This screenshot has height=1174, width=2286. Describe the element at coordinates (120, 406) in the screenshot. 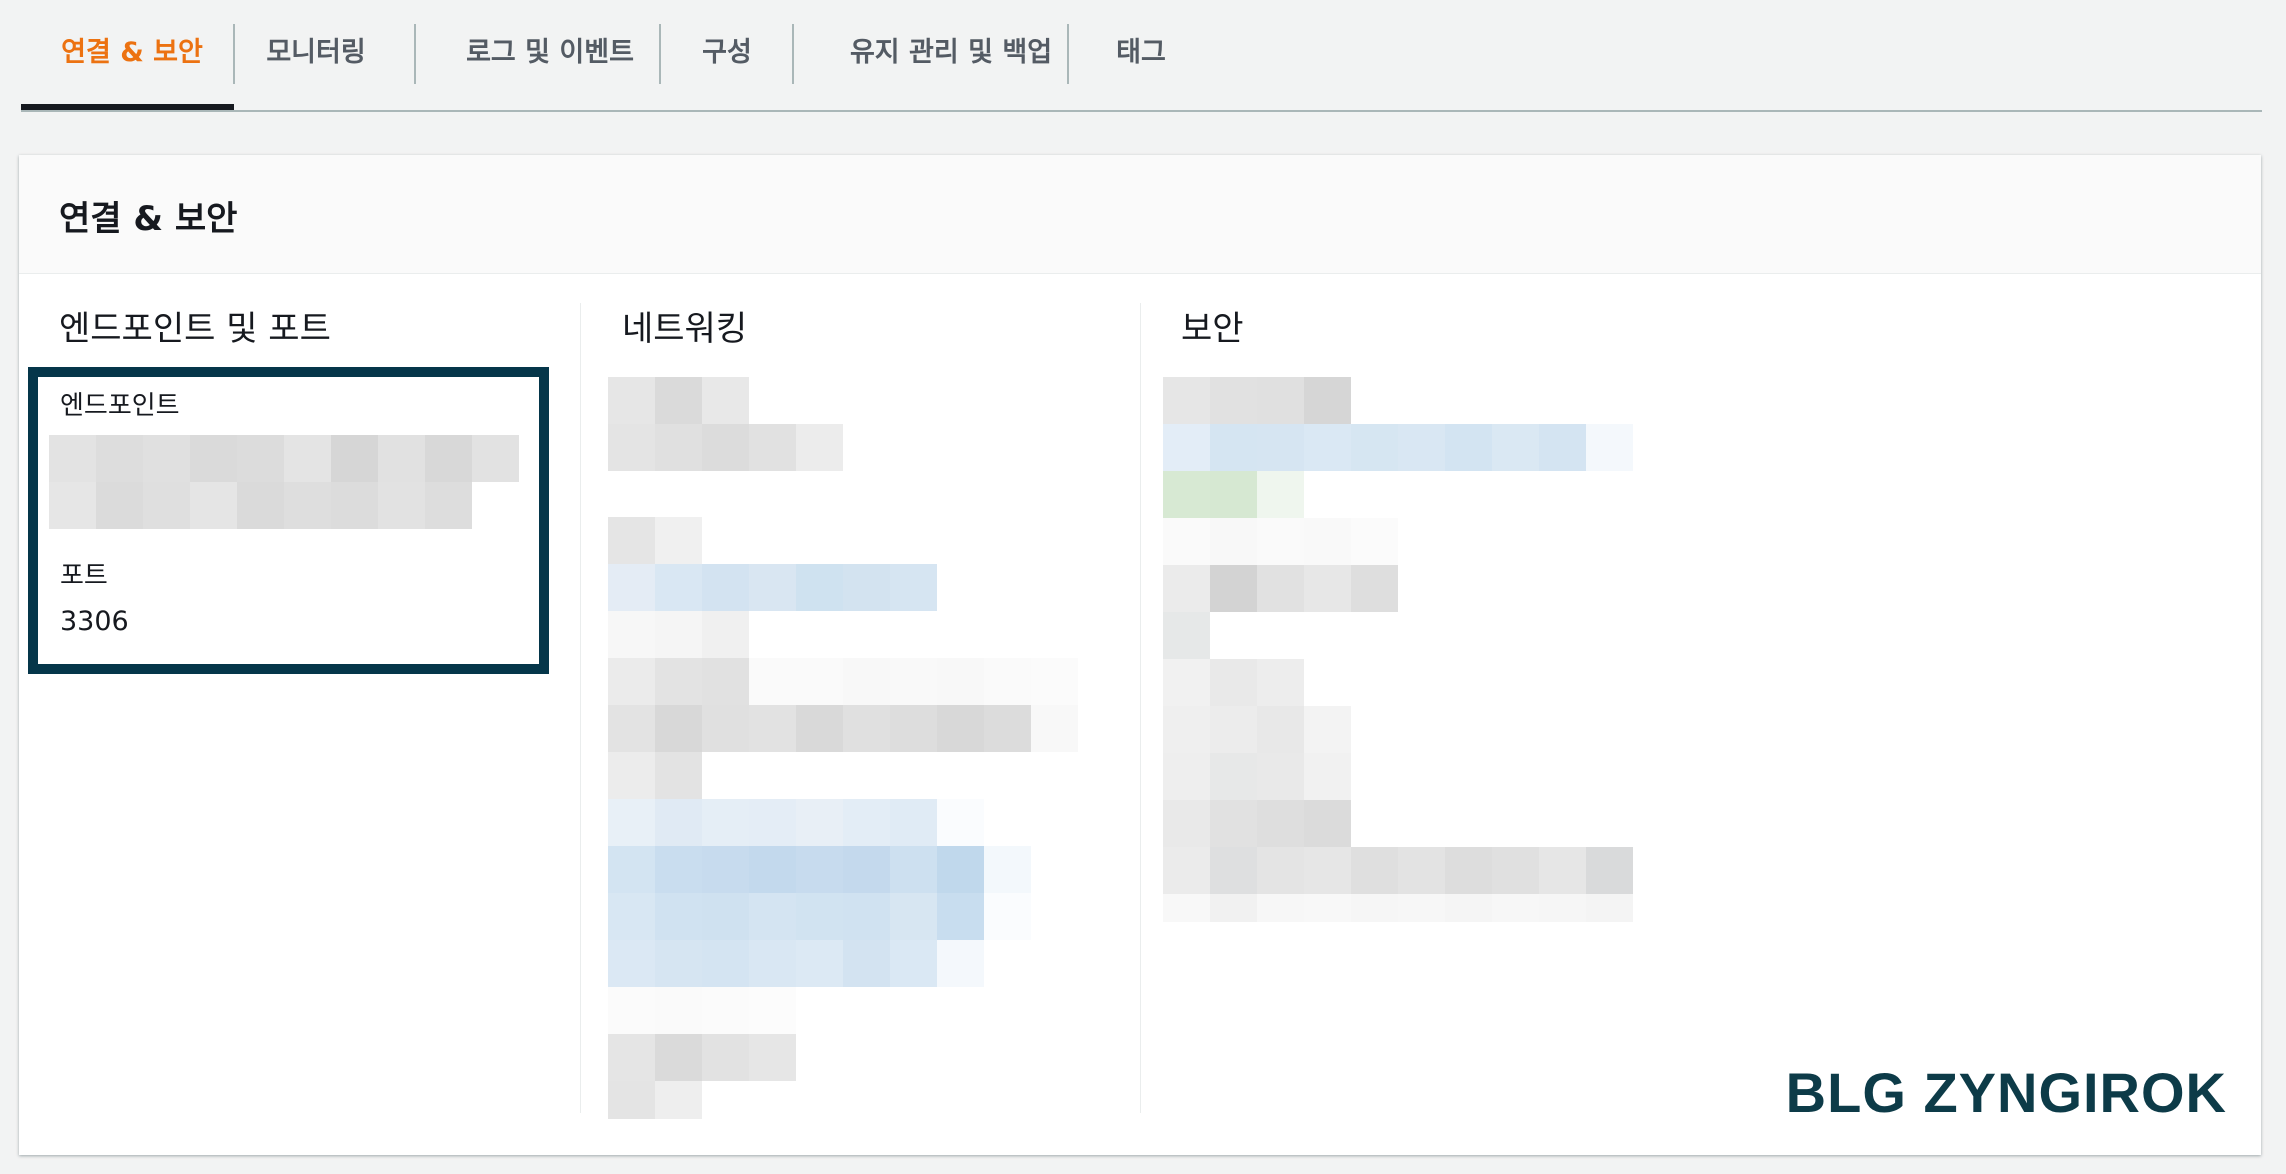

I see `endpoint-label: 엔드포인트` at that location.